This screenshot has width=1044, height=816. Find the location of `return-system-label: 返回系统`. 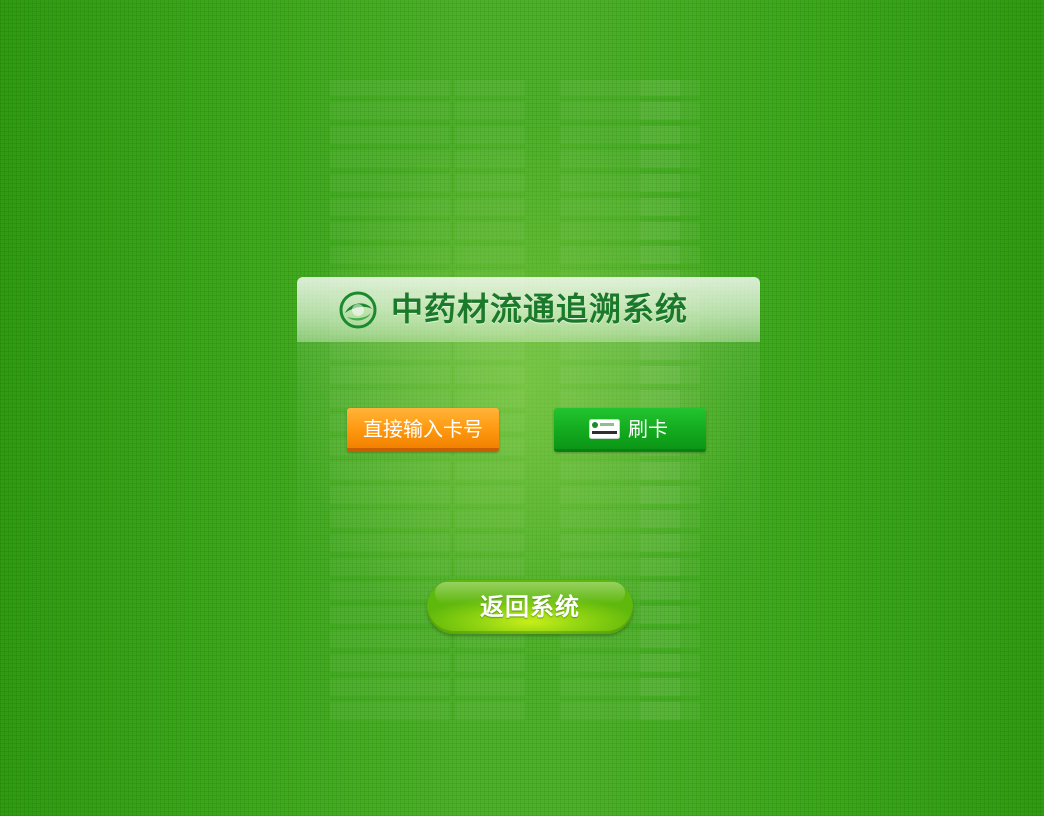

return-system-label: 返回系统 is located at coordinates (530, 606).